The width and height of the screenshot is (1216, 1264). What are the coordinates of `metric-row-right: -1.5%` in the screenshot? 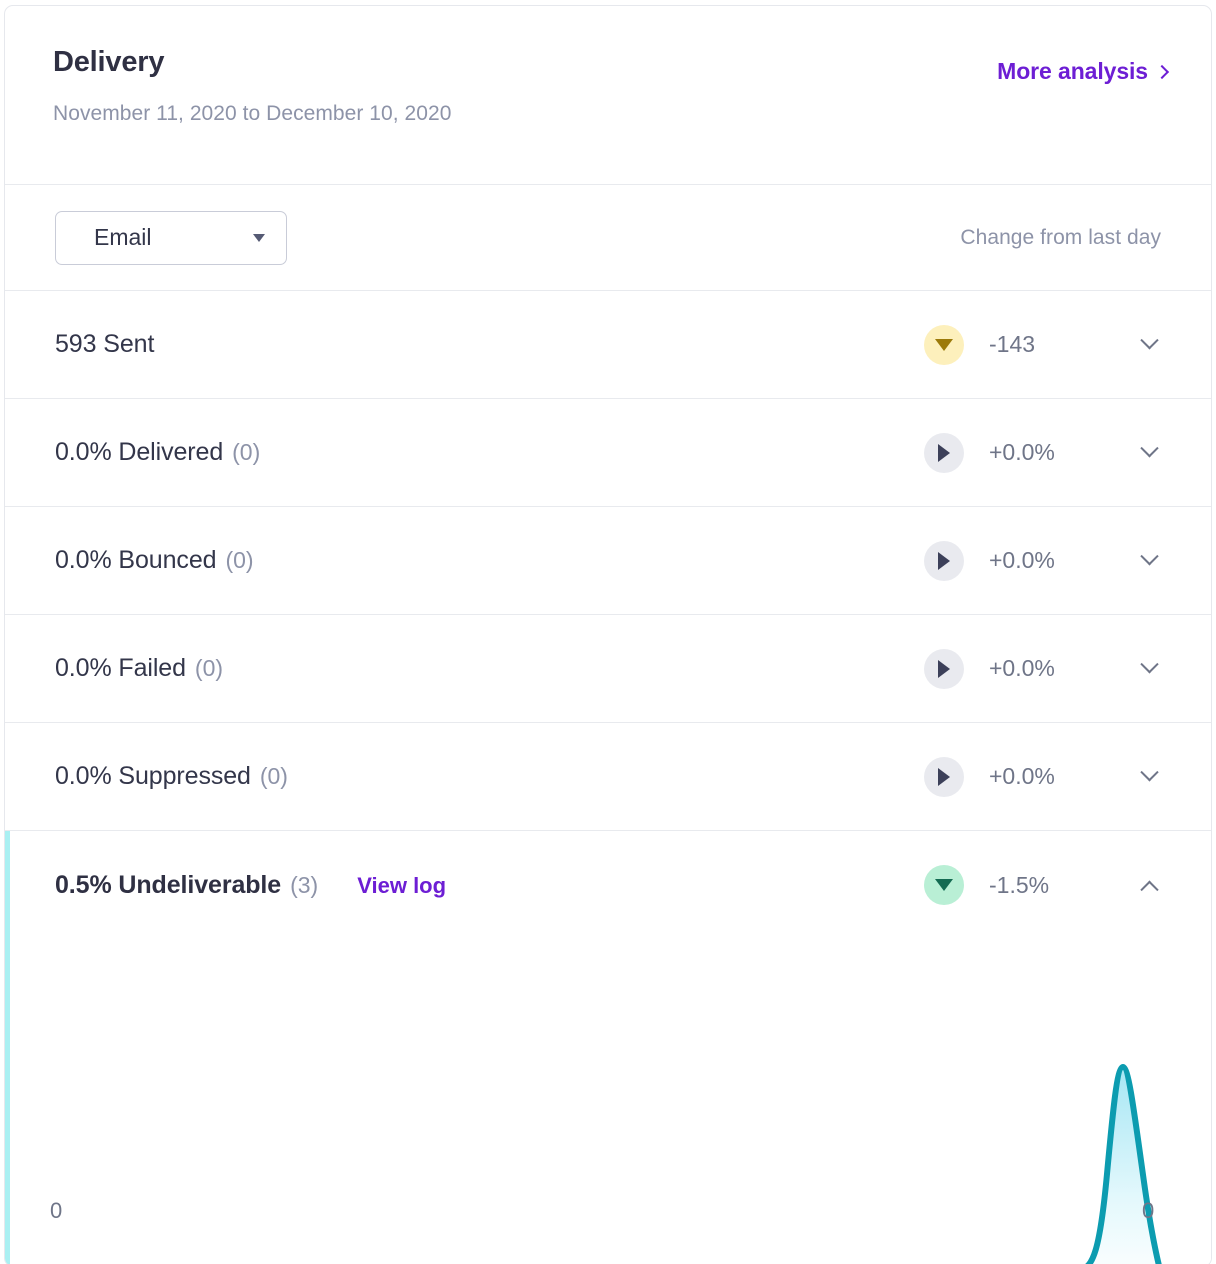 It's located at (1045, 885).